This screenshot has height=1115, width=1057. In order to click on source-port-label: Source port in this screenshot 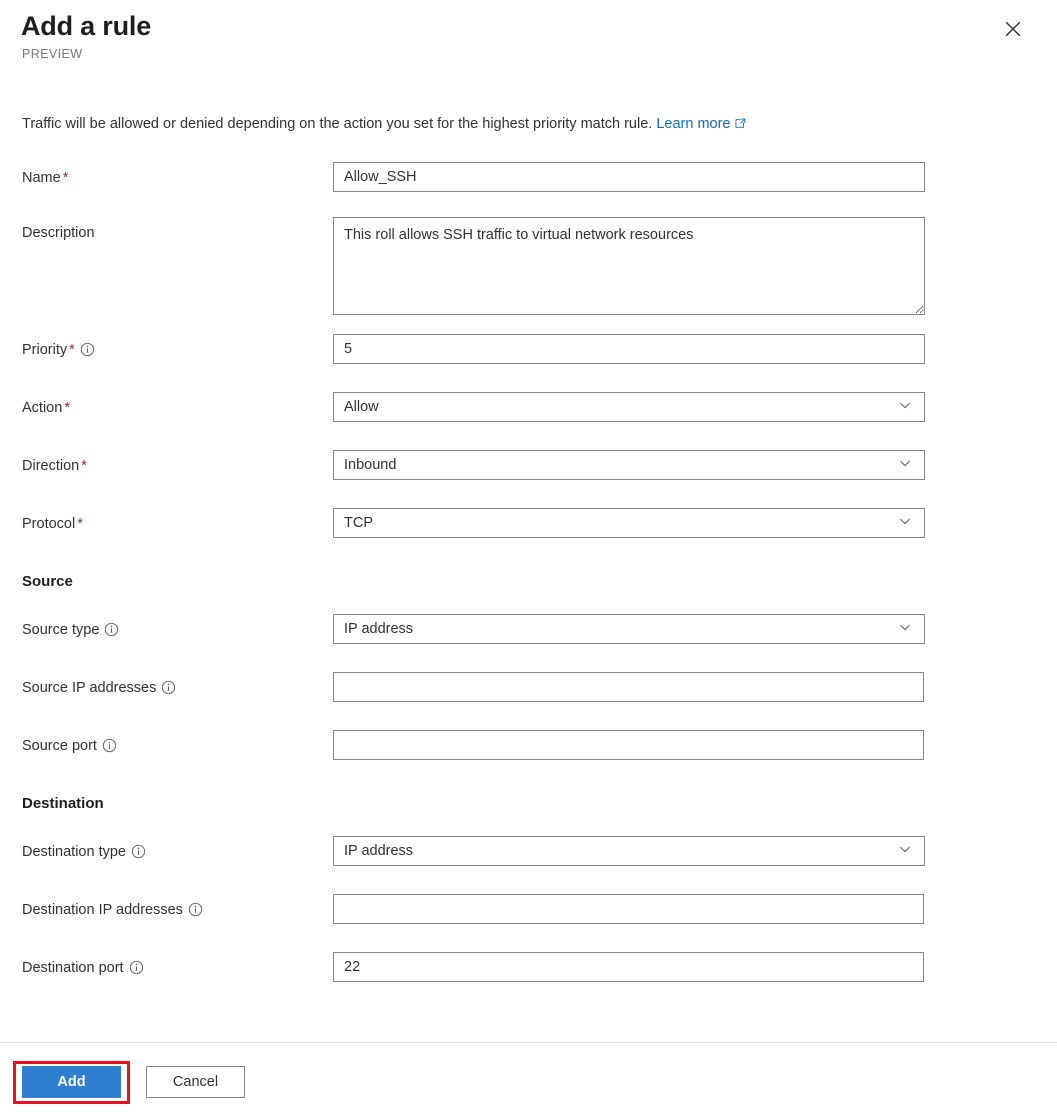, I will do `click(69, 747)`.